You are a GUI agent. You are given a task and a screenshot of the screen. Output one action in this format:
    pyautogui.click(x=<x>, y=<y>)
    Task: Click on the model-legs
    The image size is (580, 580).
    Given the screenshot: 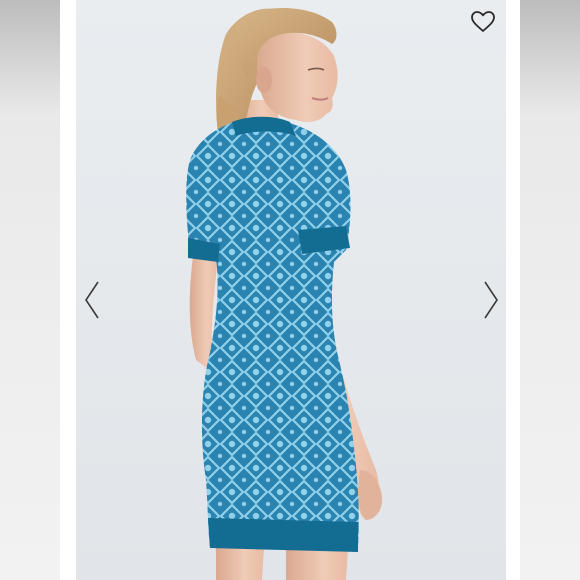 What is the action you would take?
    pyautogui.click(x=240, y=564)
    